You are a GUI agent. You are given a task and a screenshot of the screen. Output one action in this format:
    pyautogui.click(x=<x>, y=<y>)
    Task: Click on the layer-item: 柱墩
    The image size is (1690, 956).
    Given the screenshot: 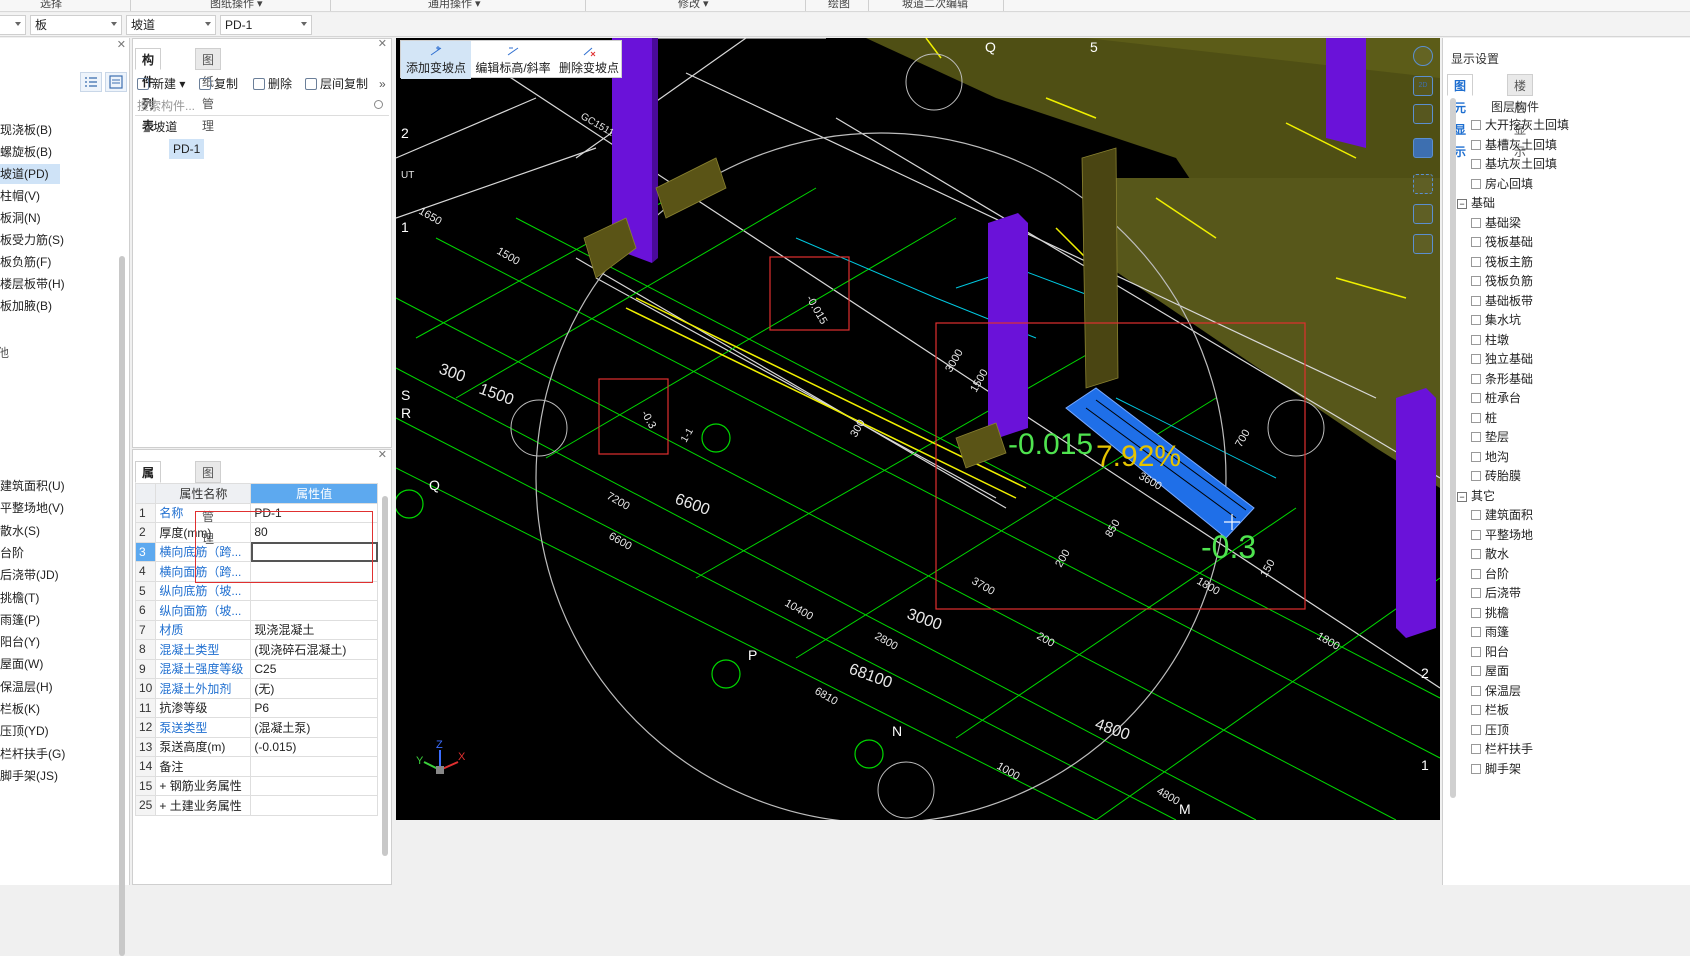 What is the action you would take?
    pyautogui.click(x=1490, y=340)
    